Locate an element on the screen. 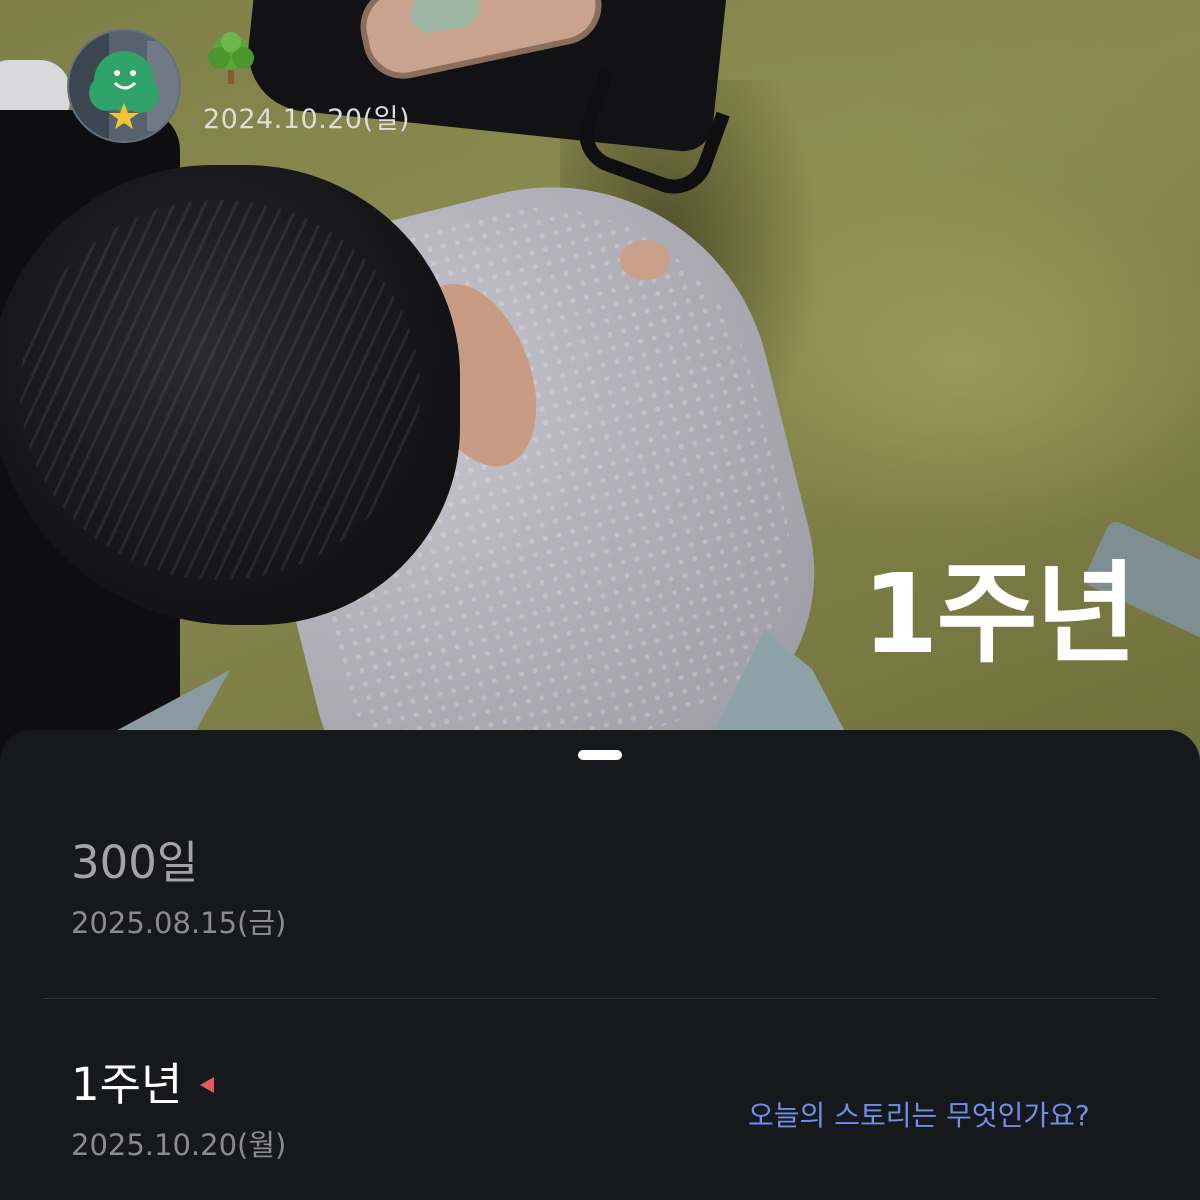 The height and width of the screenshot is (1200, 1200). heart-marker-icon is located at coordinates (207, 1084).